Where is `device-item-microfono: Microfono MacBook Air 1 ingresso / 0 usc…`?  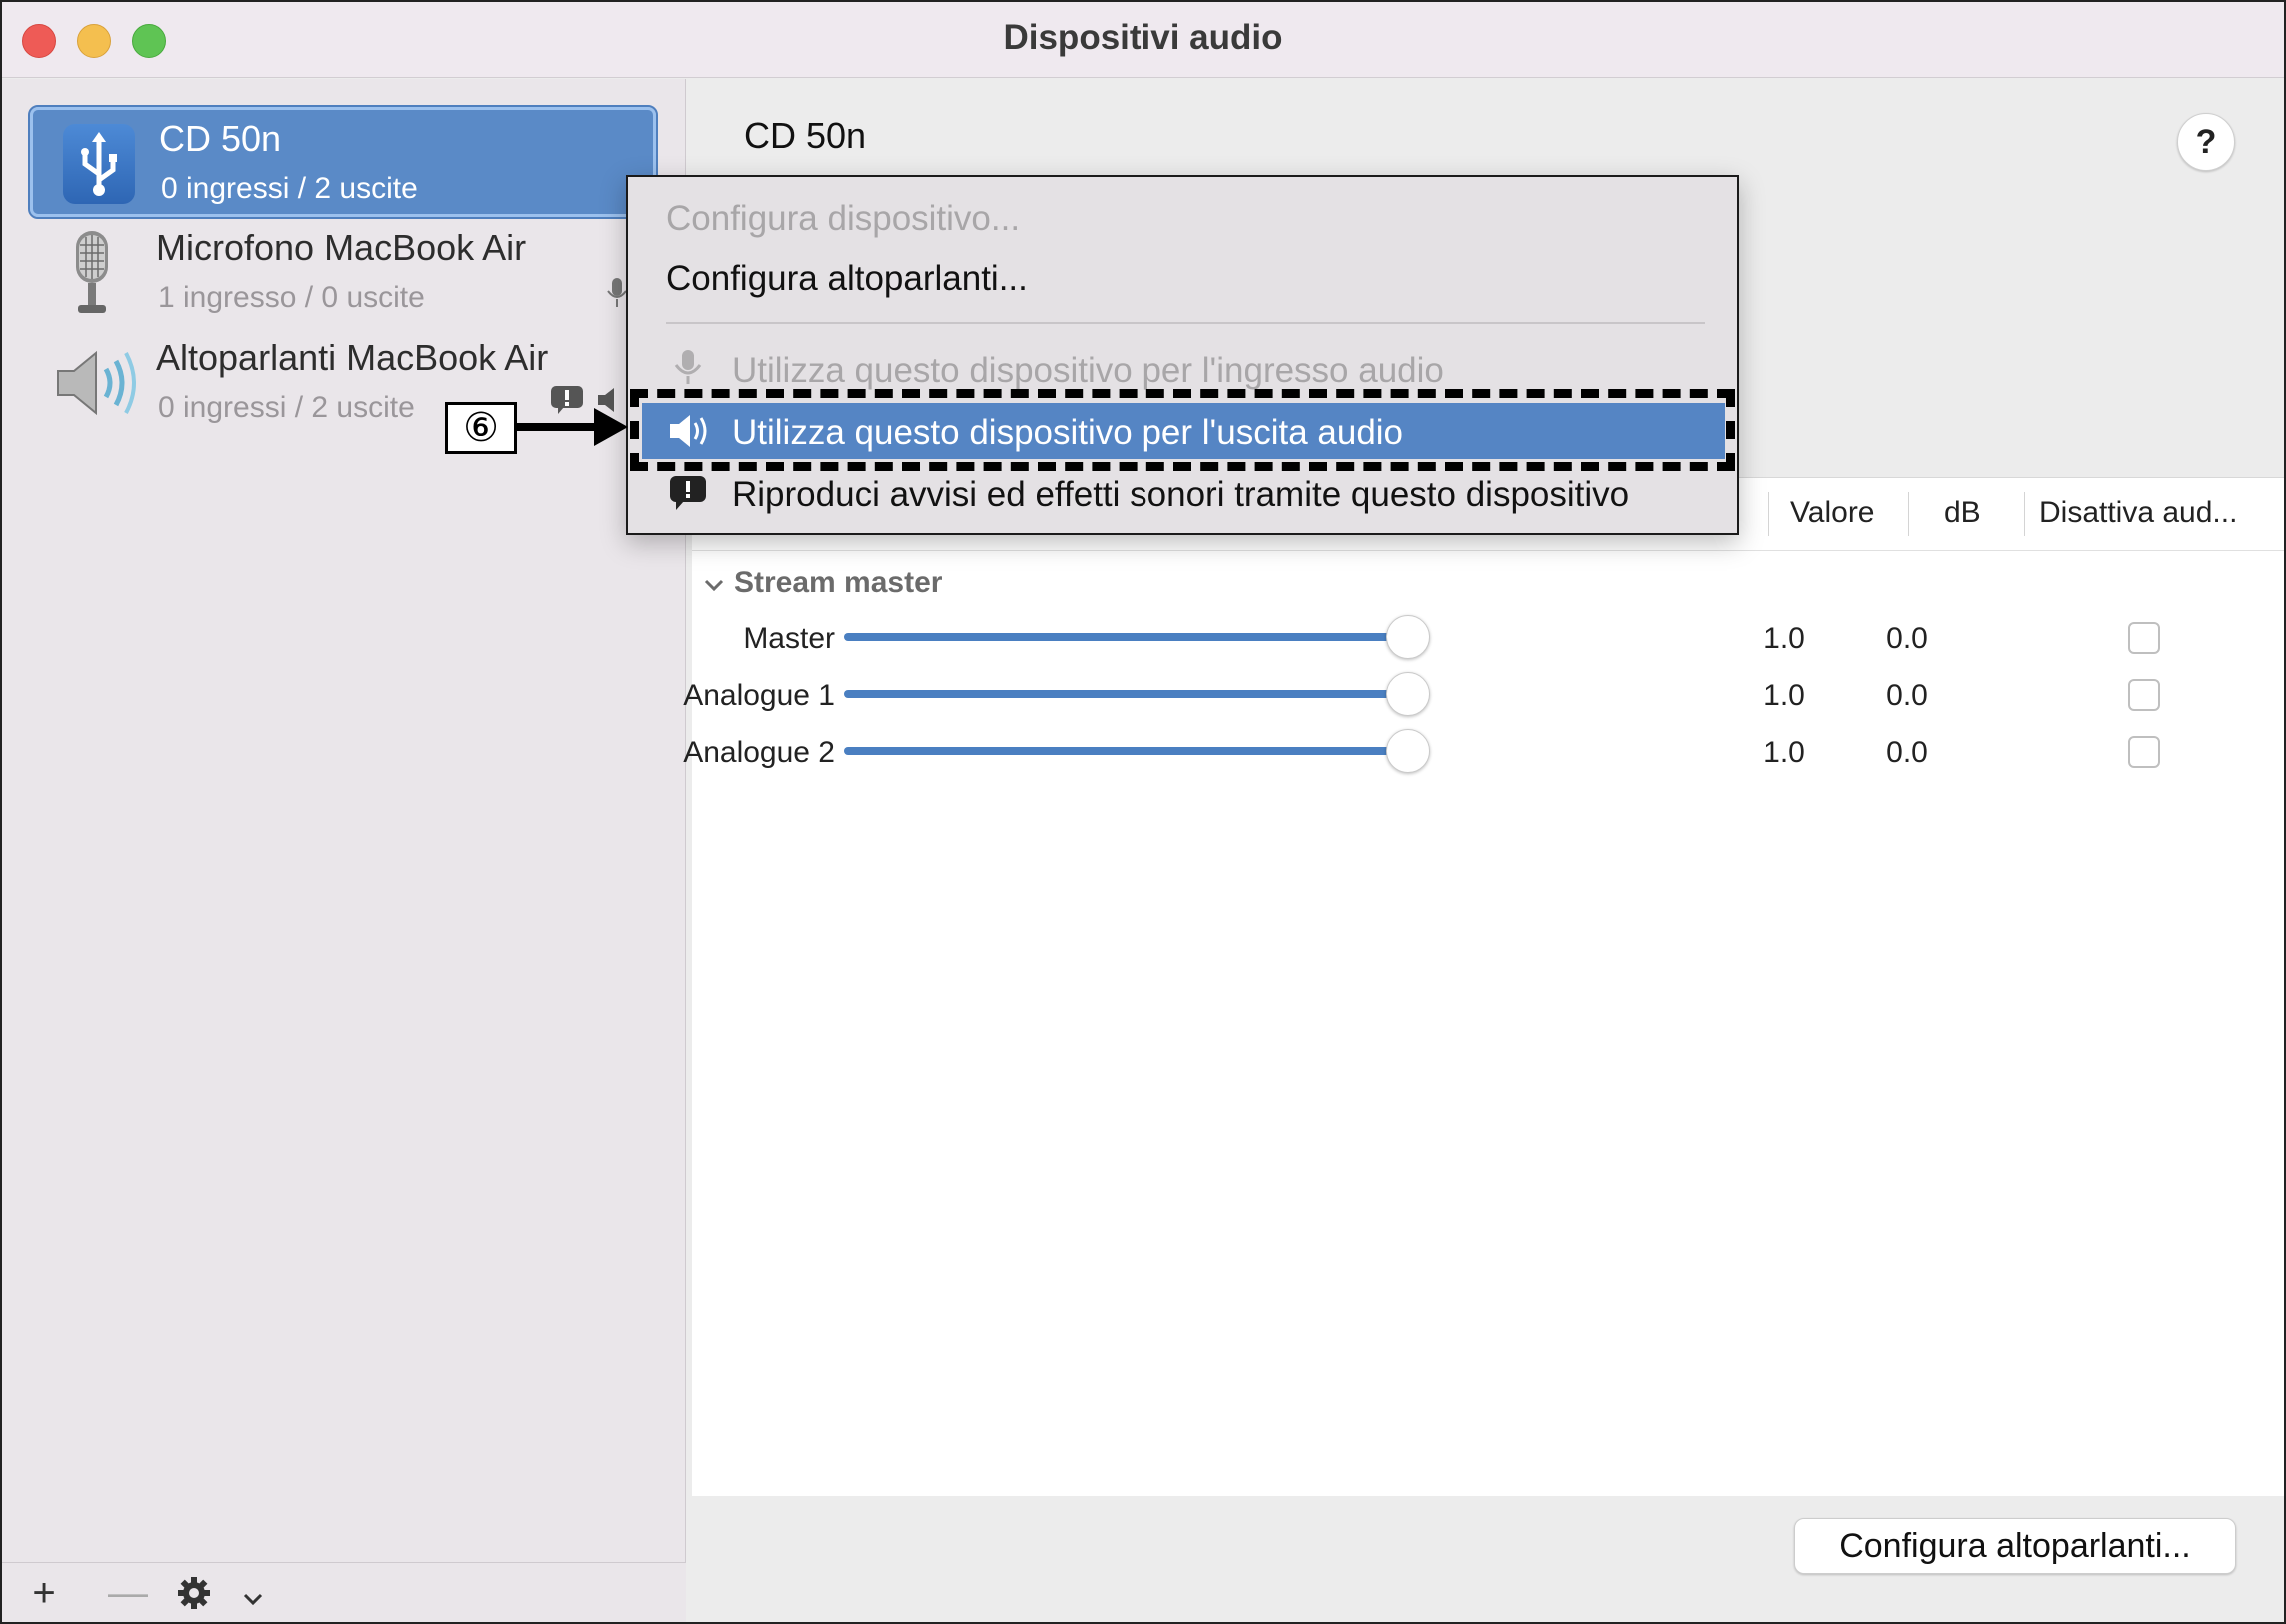 device-item-microfono: Microfono MacBook Air 1 ingresso / 0 usc… is located at coordinates (343, 274).